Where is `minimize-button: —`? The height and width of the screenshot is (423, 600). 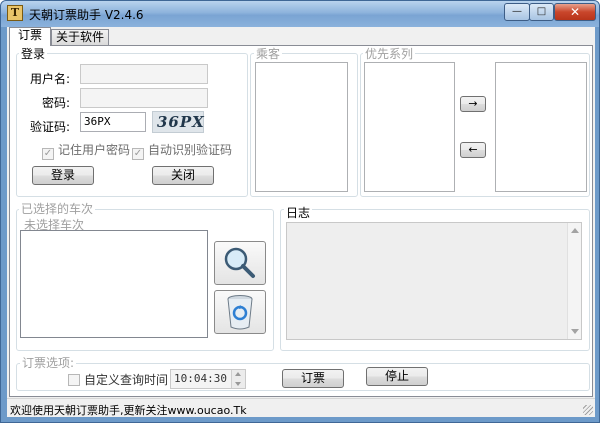 minimize-button: — is located at coordinates (517, 12).